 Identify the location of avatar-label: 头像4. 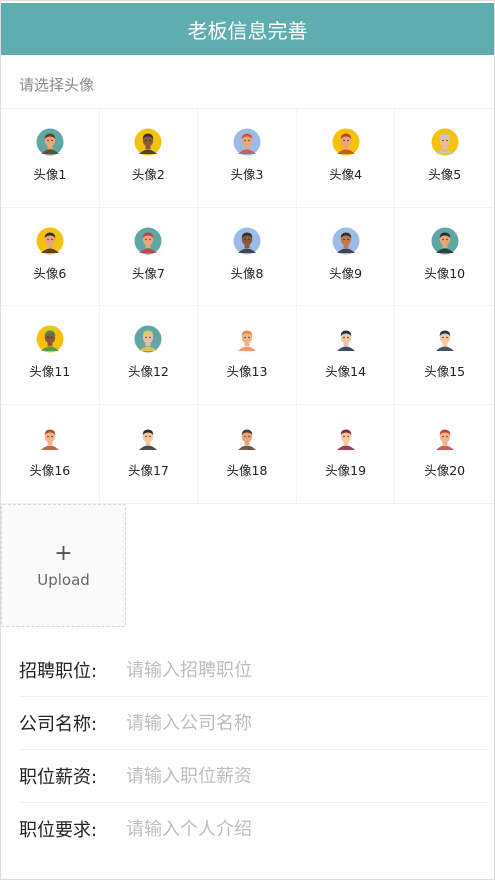
(346, 175).